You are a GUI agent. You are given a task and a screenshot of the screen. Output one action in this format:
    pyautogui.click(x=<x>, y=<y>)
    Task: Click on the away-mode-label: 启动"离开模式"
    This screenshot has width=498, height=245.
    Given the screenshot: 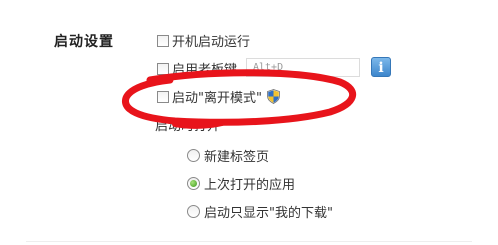 What is the action you would take?
    pyautogui.click(x=217, y=98)
    